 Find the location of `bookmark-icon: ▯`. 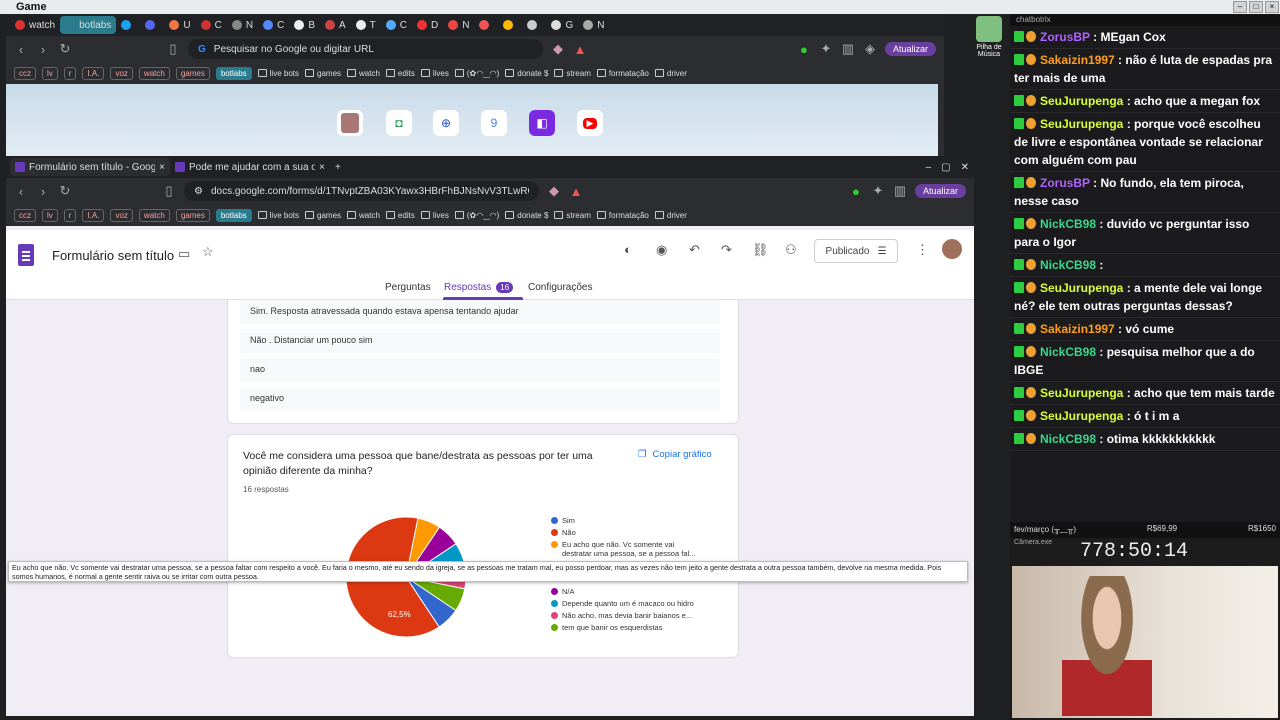

bookmark-icon: ▯ is located at coordinates (169, 191).